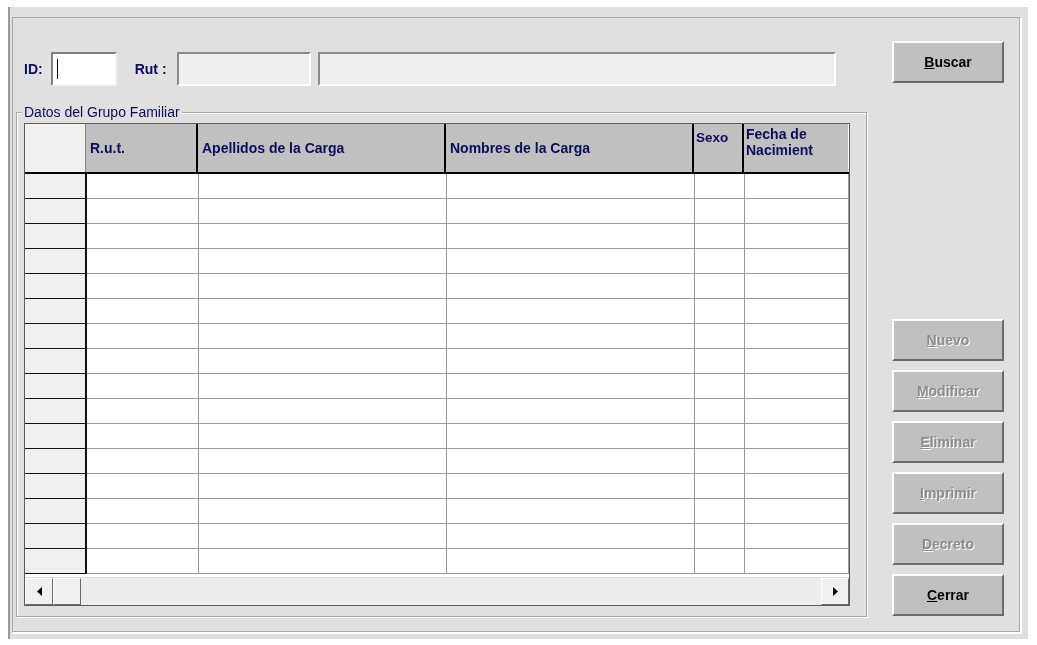  Describe the element at coordinates (33, 69) in the screenshot. I see `id-label: ID:` at that location.